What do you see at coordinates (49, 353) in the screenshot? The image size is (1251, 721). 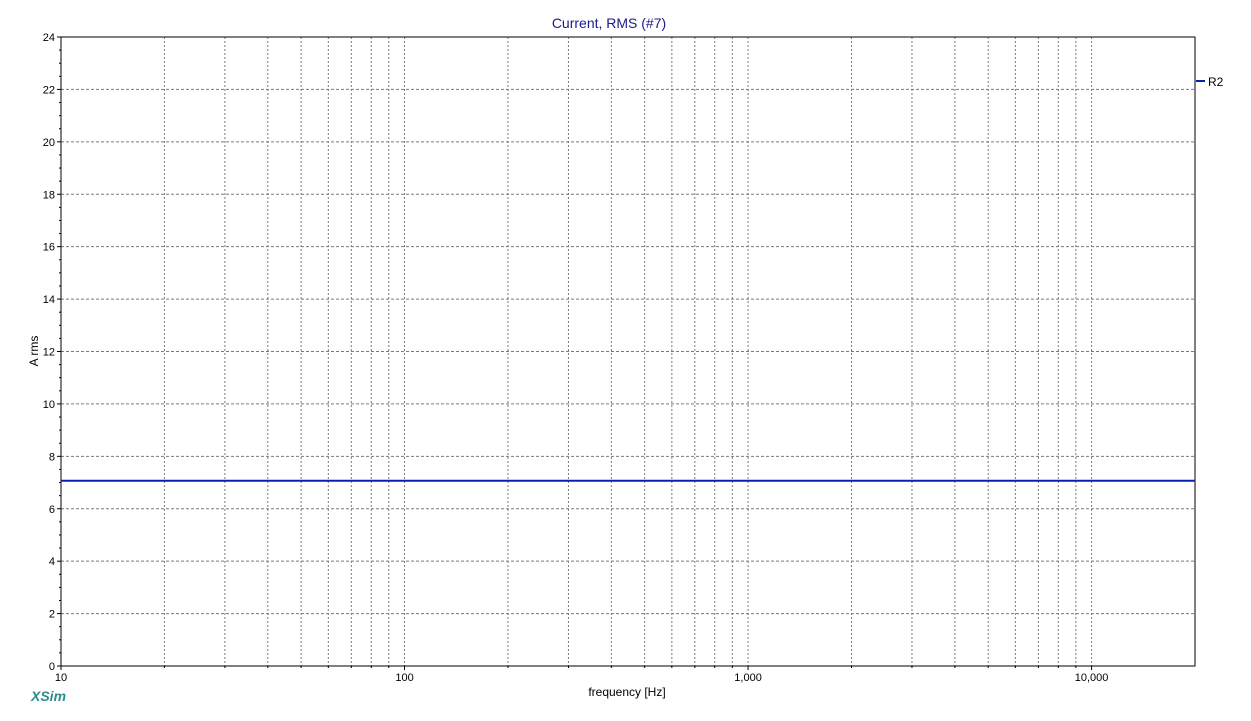 I see `y-tick-label: 12` at bounding box center [49, 353].